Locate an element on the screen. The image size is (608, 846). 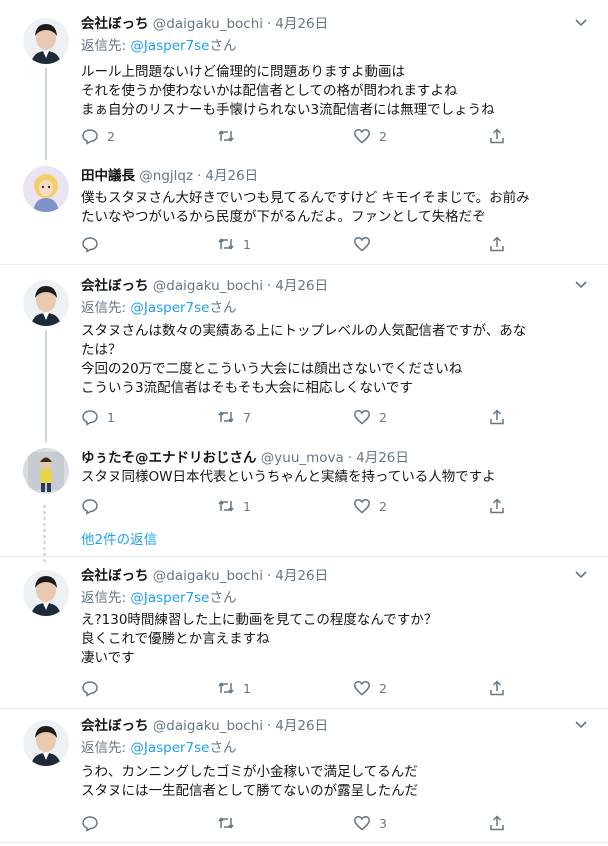
tweet-actions: 2 2 is located at coordinates (296, 136).